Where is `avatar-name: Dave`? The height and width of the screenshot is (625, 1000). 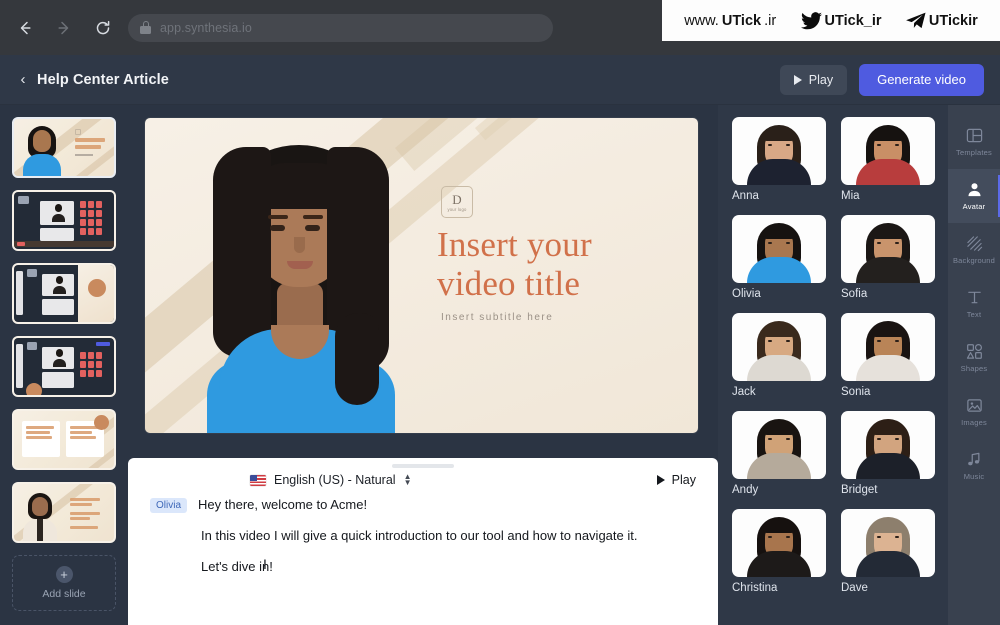
avatar-name: Dave is located at coordinates (854, 588).